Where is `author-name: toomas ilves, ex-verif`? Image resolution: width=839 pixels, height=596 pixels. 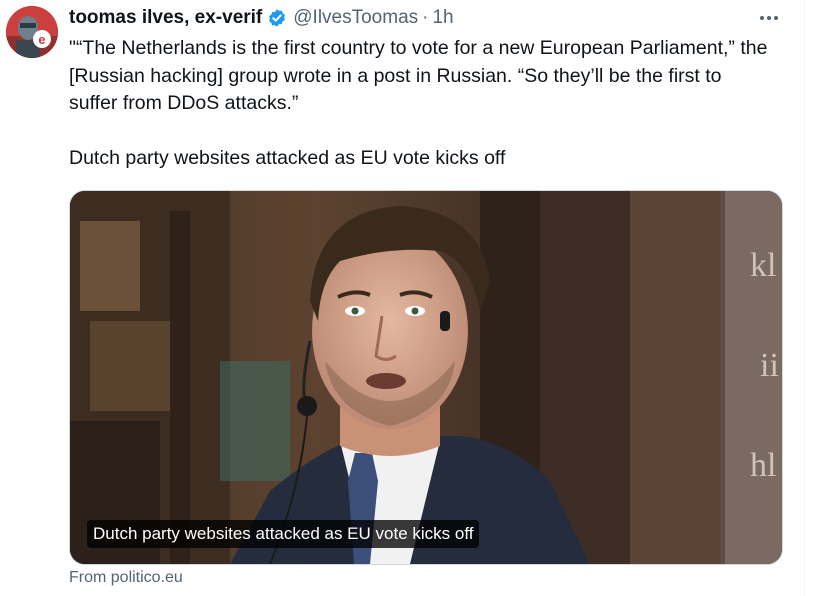 author-name: toomas ilves, ex-verif is located at coordinates (165, 18).